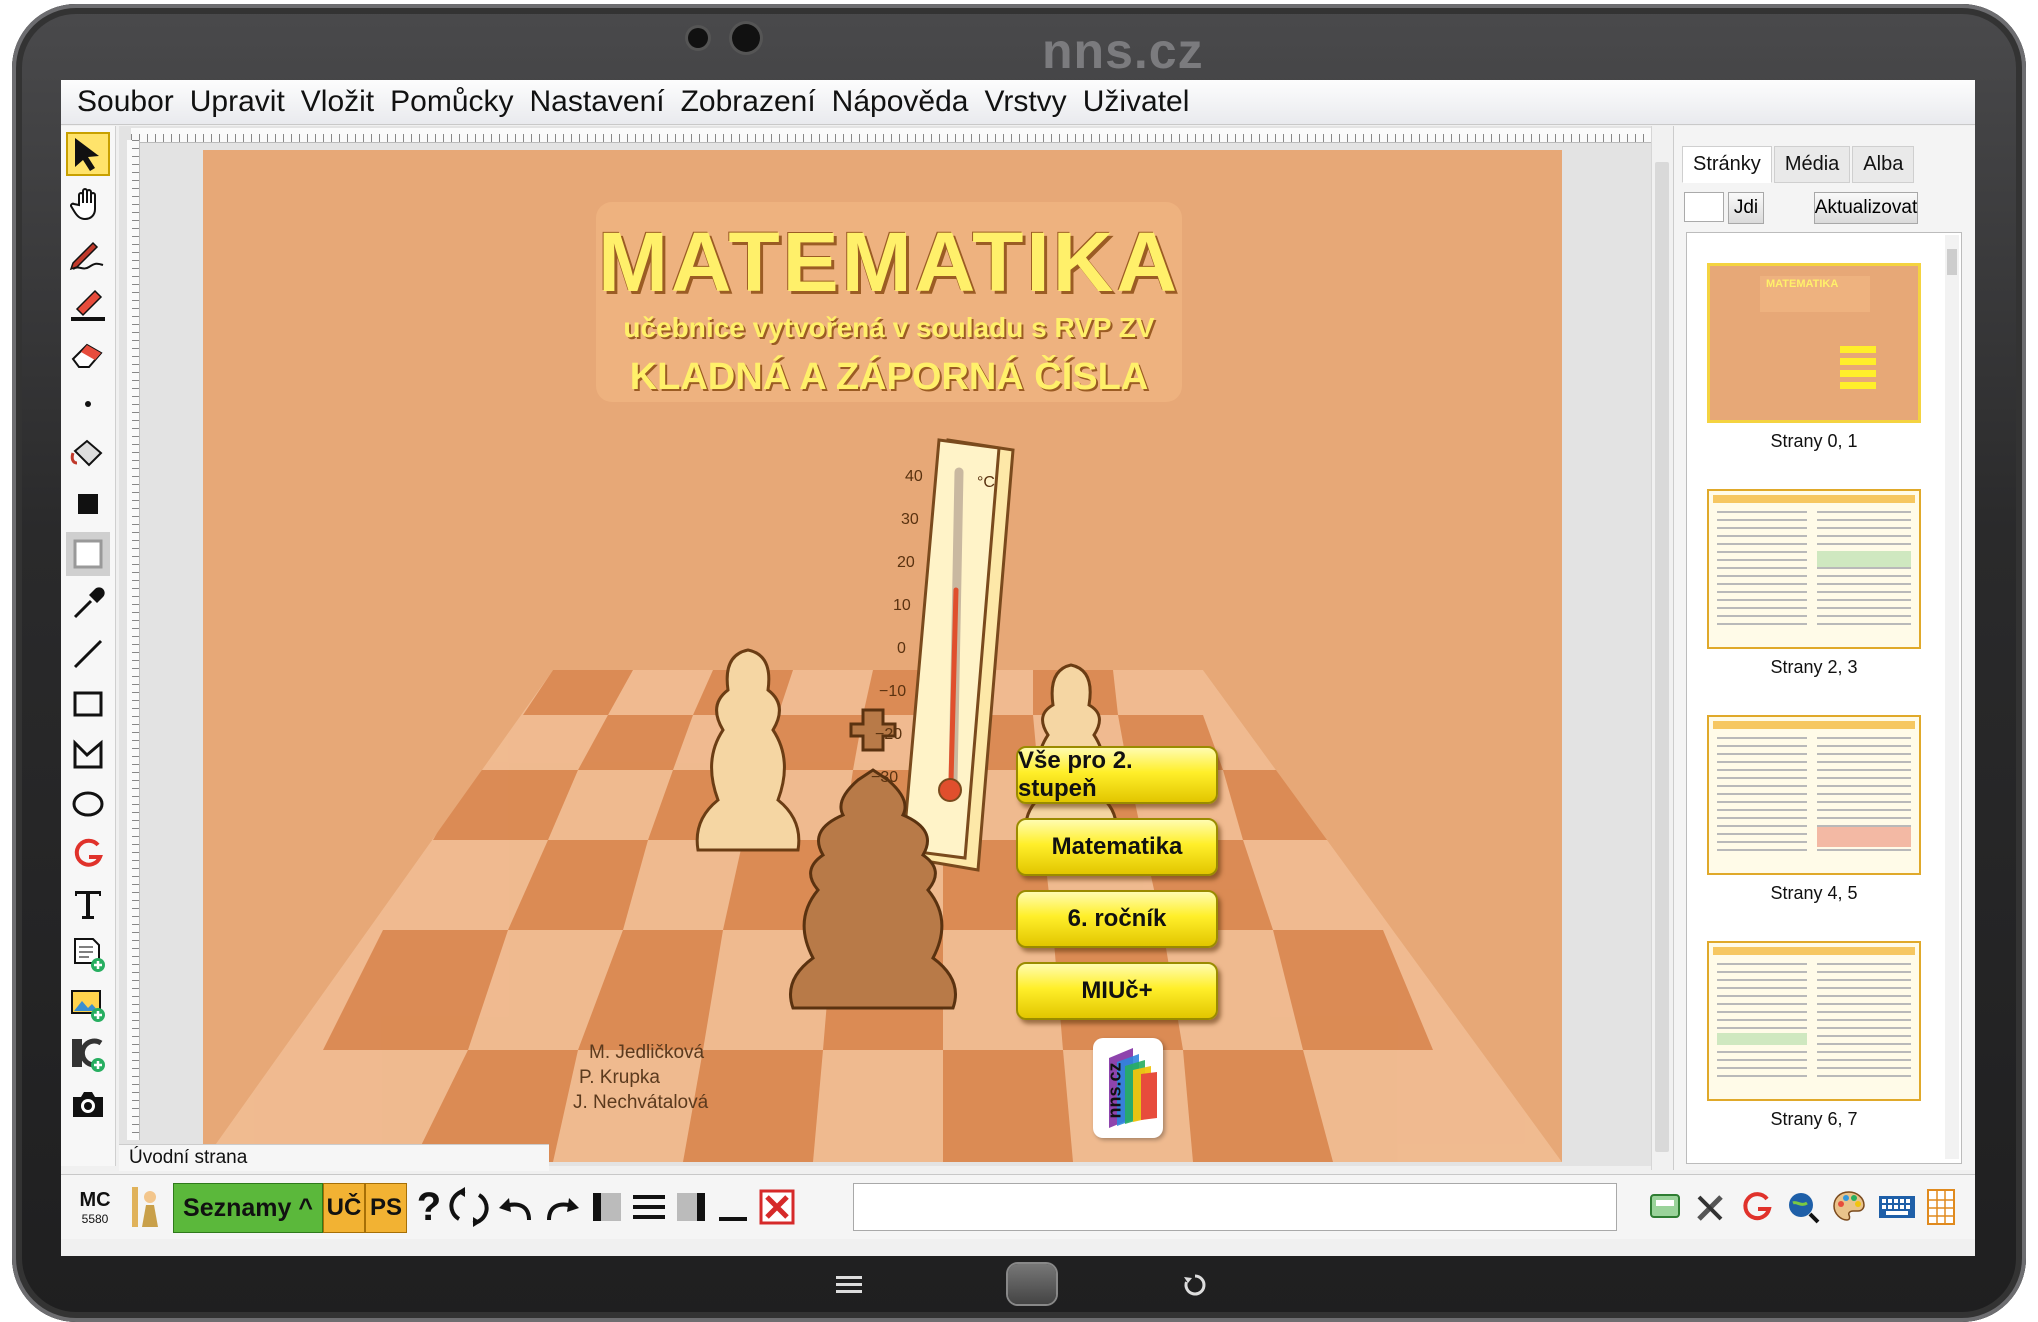  What do you see at coordinates (95, 1218) in the screenshot?
I see `mc-number: 5580` at bounding box center [95, 1218].